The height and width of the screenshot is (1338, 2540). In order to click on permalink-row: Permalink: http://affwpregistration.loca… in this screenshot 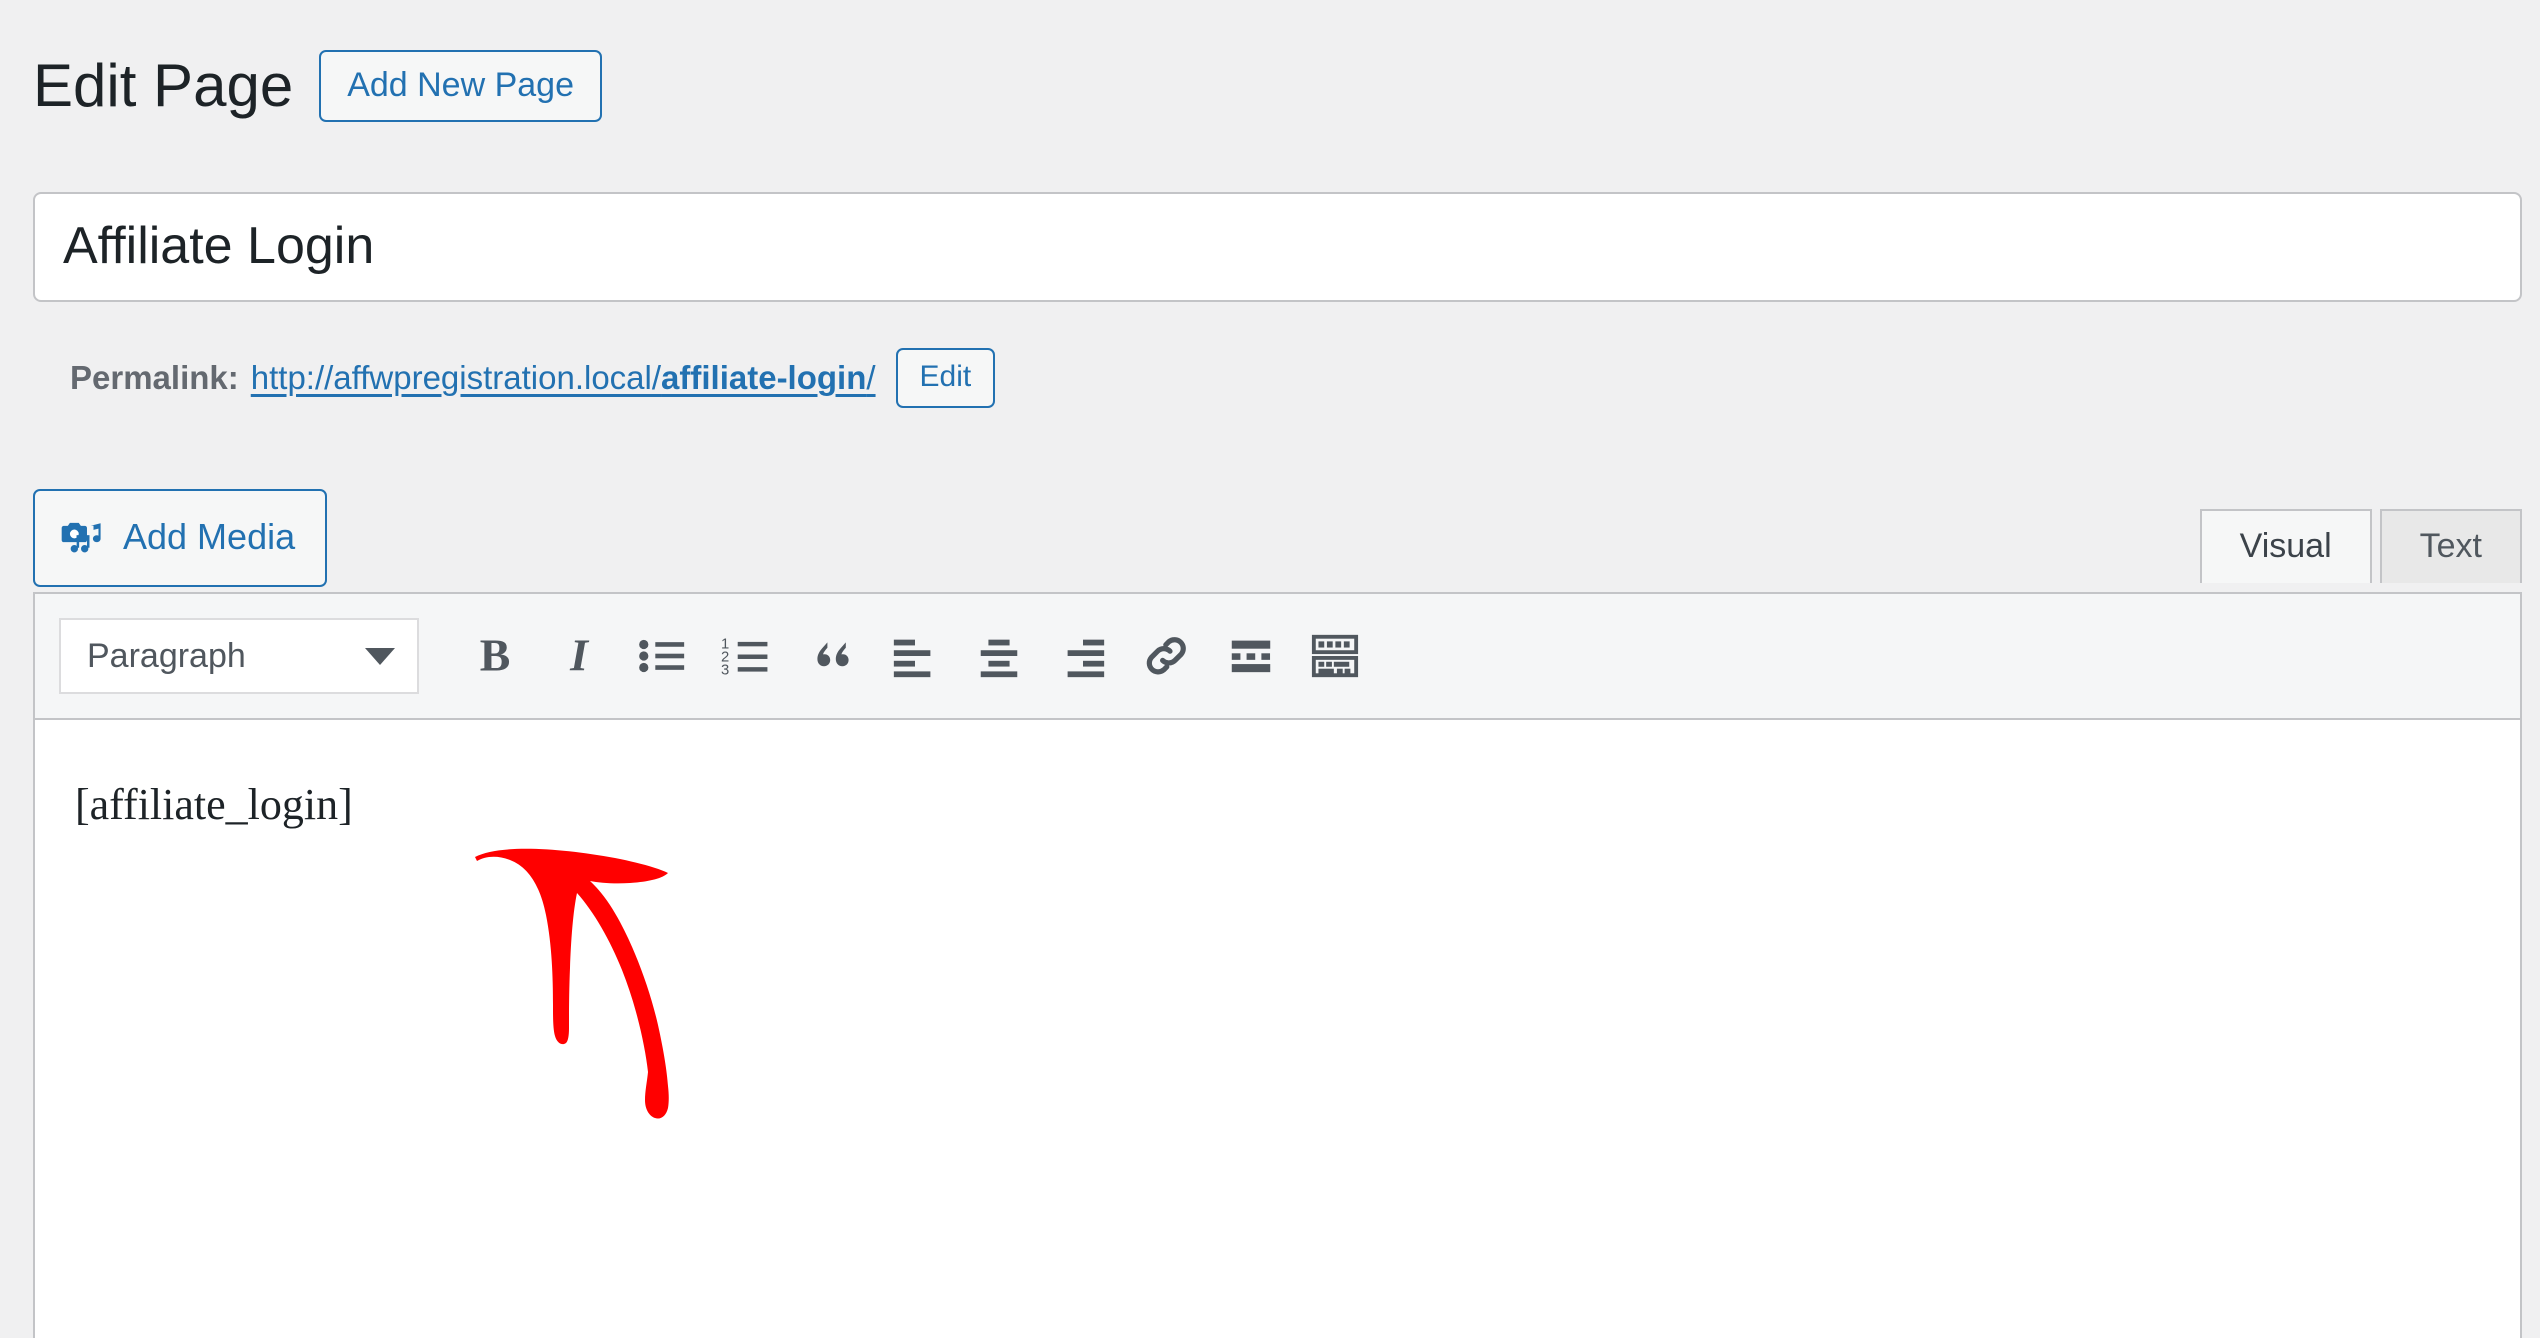, I will do `click(533, 378)`.